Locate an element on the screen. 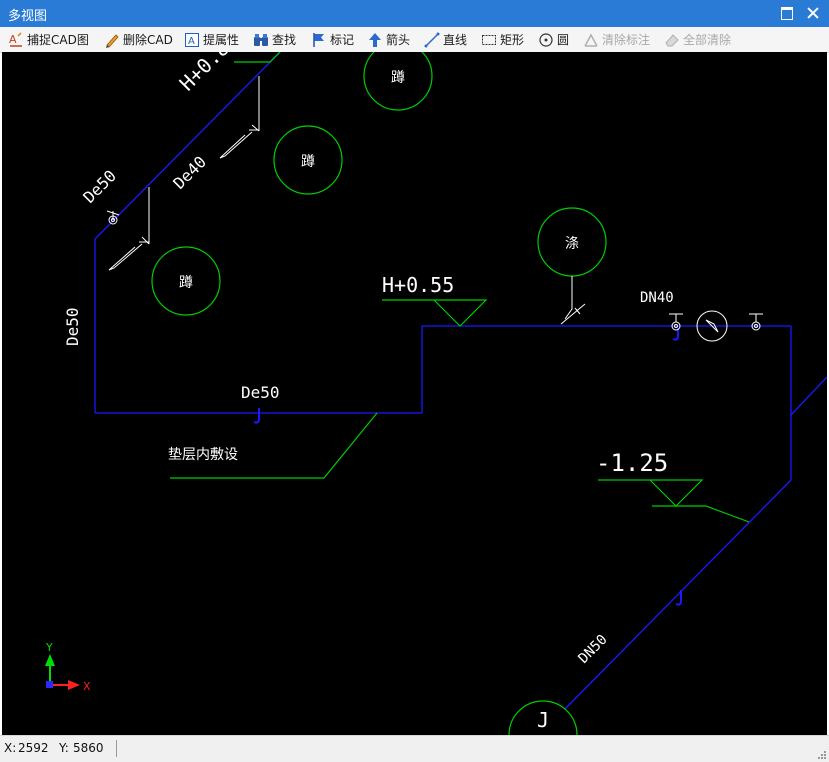 Image resolution: width=829 pixels, height=762 pixels. circle-icon is located at coordinates (546, 39).